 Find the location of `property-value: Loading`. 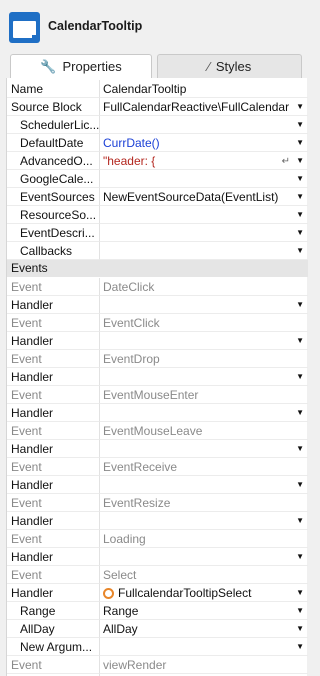

property-value: Loading is located at coordinates (203, 539).